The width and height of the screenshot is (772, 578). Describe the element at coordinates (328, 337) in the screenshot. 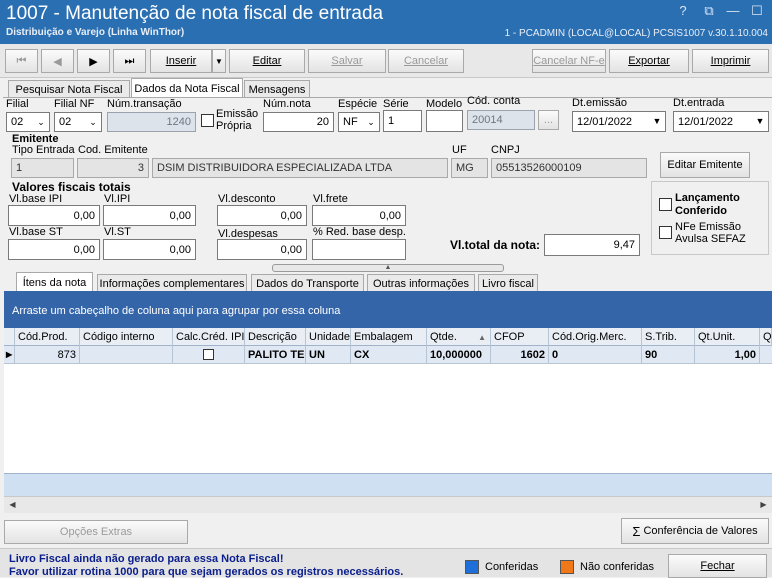

I see `col-header-unidade: Unidade` at that location.